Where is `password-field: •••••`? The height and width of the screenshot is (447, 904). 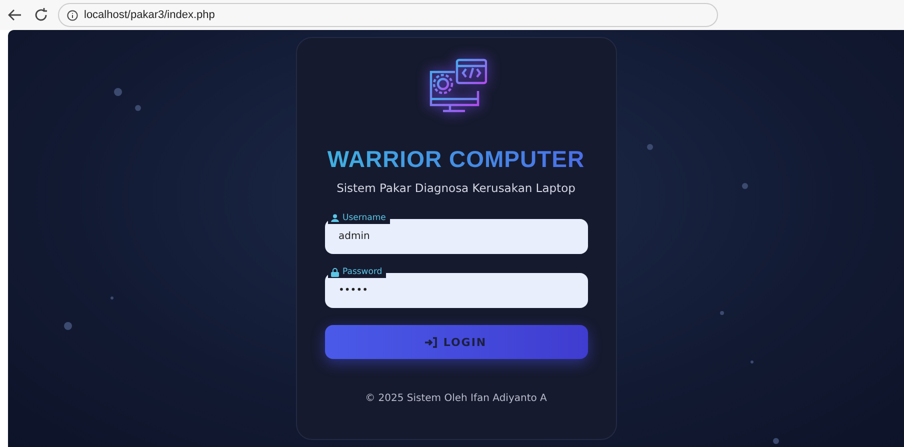
password-field: ••••• is located at coordinates (456, 290).